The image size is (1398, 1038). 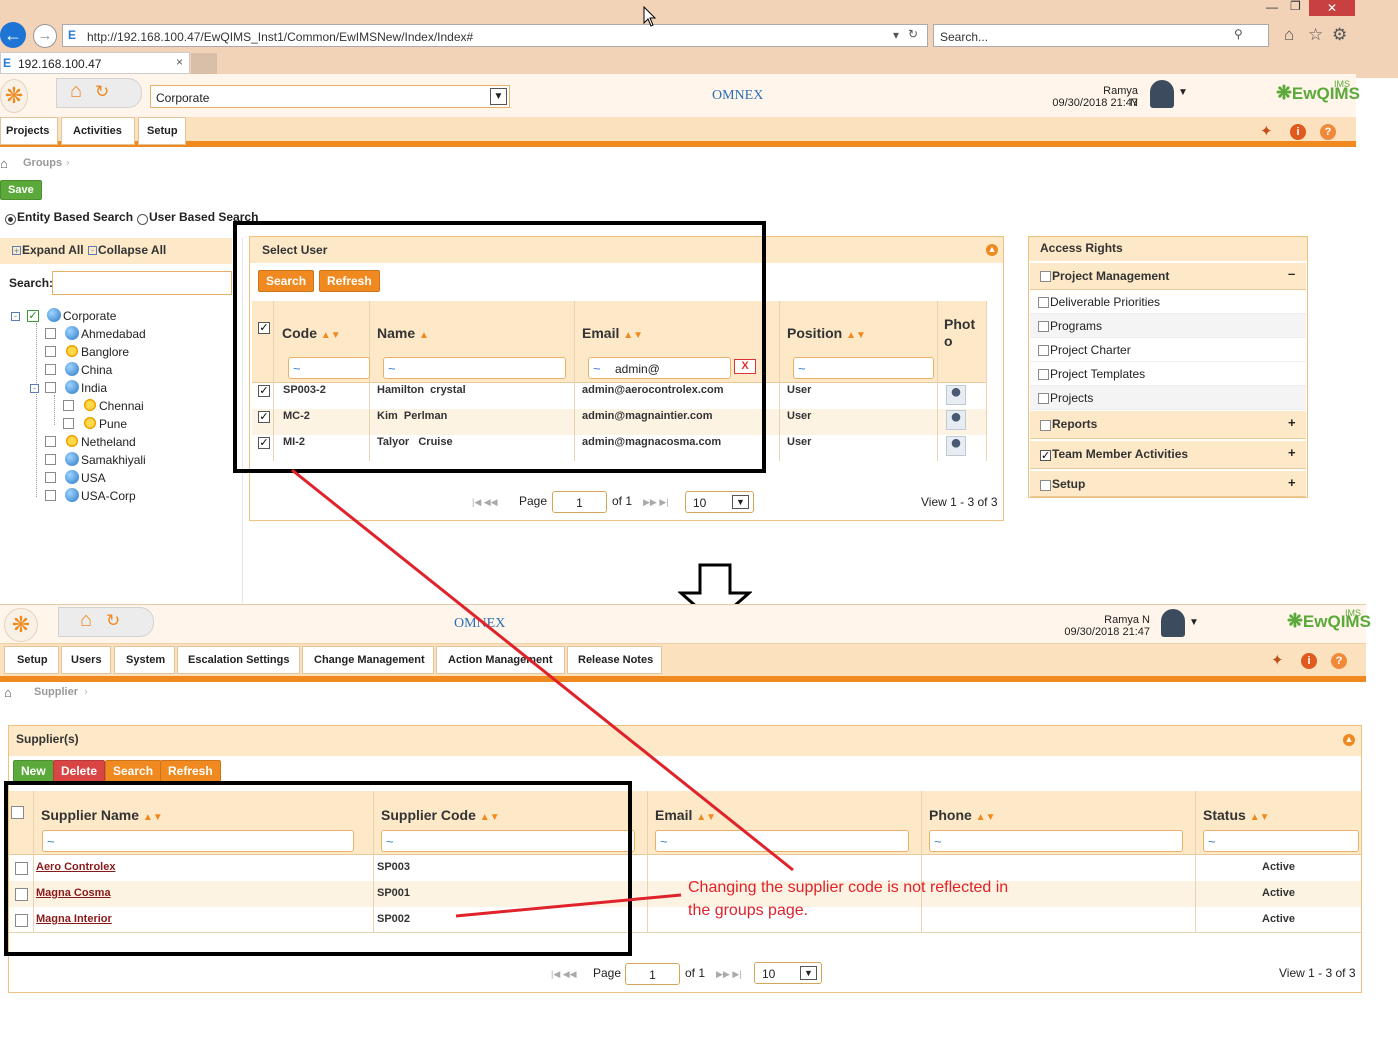 I want to click on mouse-cursor-icon, so click(x=650, y=16).